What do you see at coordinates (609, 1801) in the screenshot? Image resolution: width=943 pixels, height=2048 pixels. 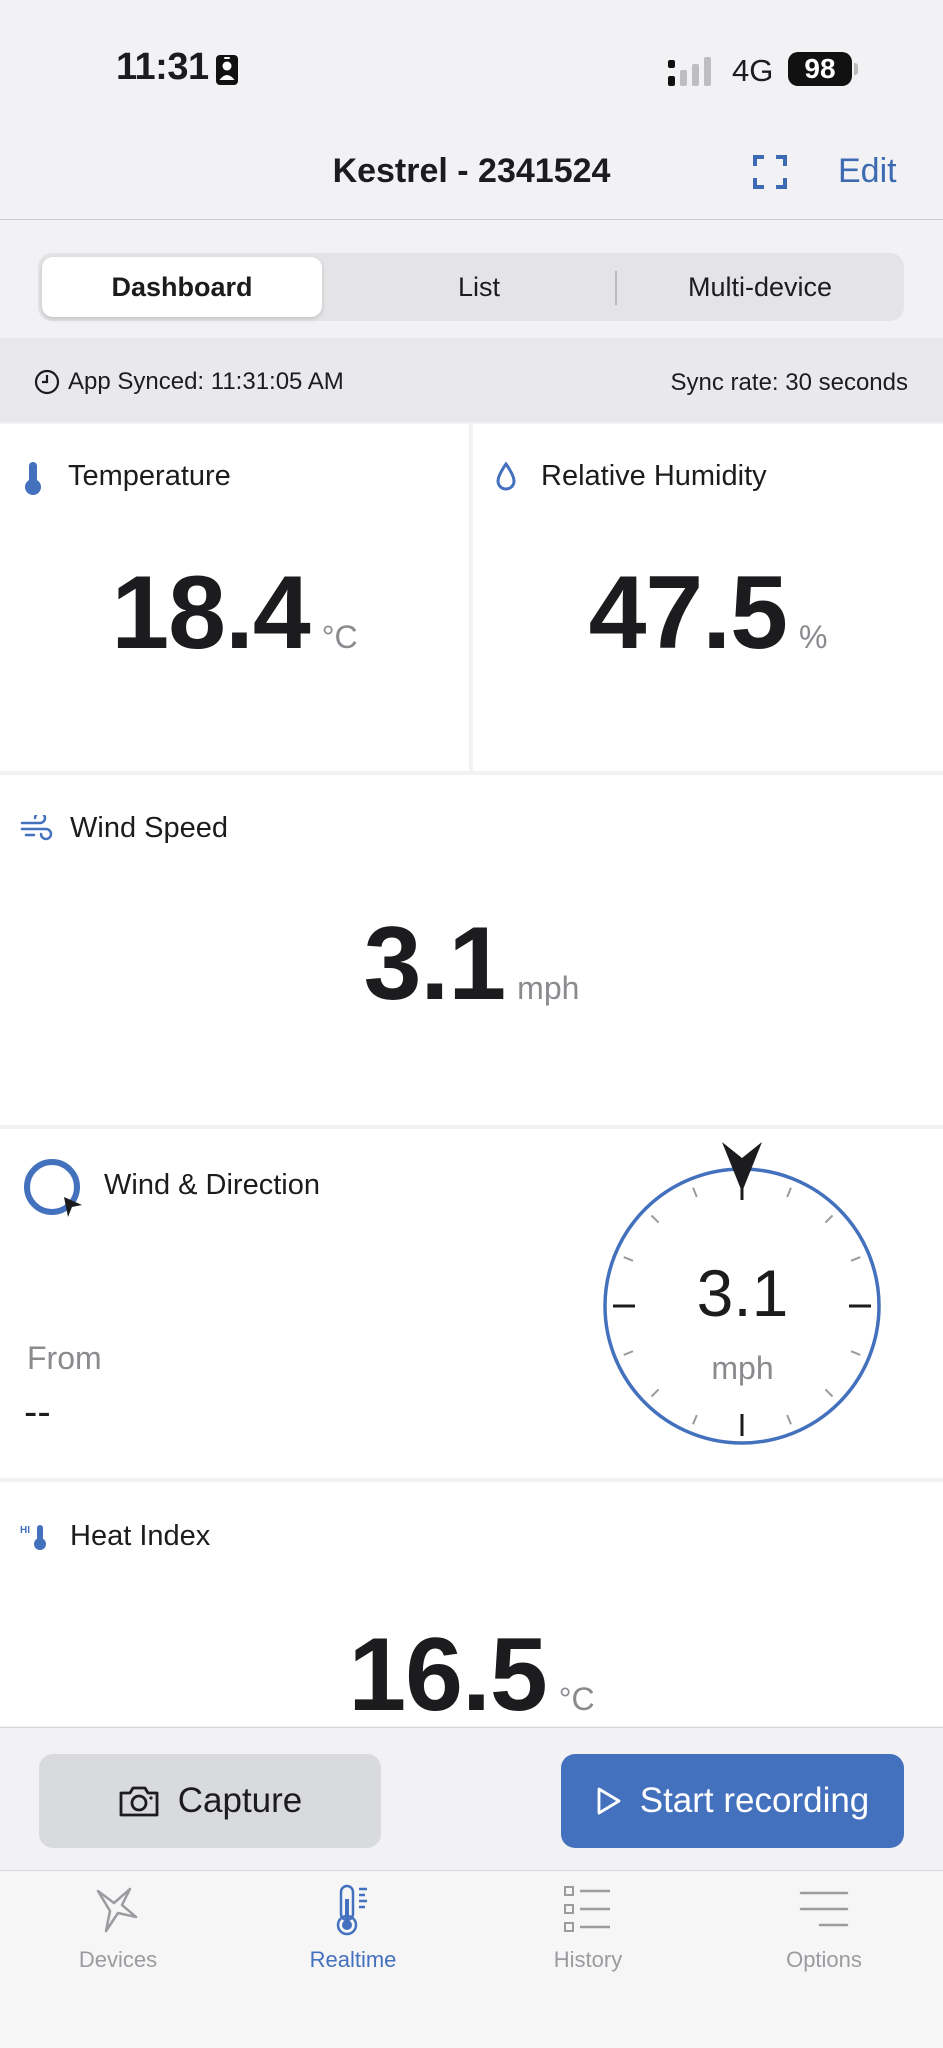 I see `play-icon` at bounding box center [609, 1801].